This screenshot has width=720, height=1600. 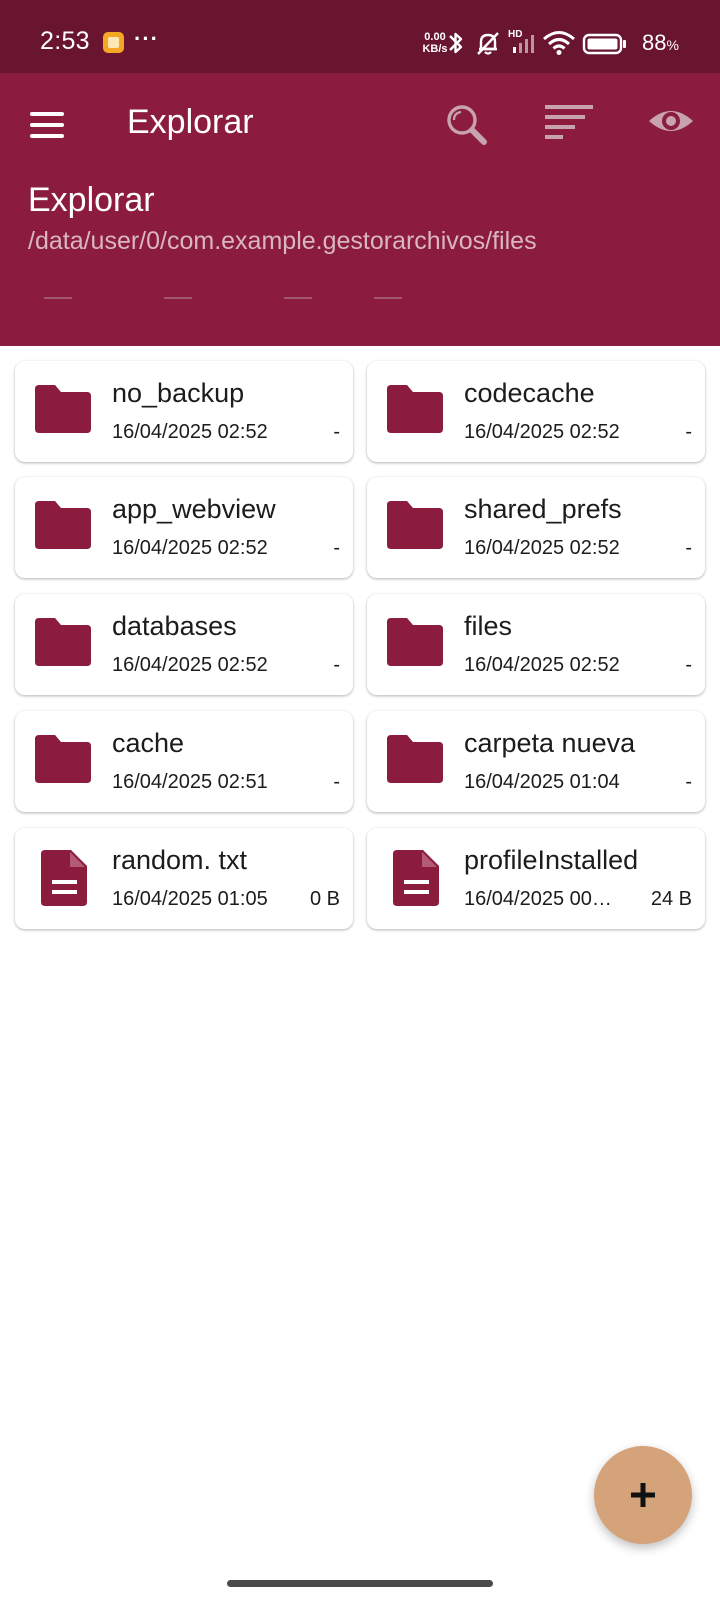 What do you see at coordinates (324, 899) in the screenshot?
I see `item-size: 0 B` at bounding box center [324, 899].